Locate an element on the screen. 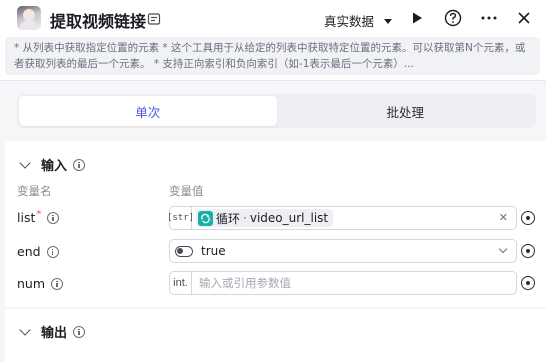 The width and height of the screenshot is (552, 362). column-header-name: 变量名 is located at coordinates (34, 191).